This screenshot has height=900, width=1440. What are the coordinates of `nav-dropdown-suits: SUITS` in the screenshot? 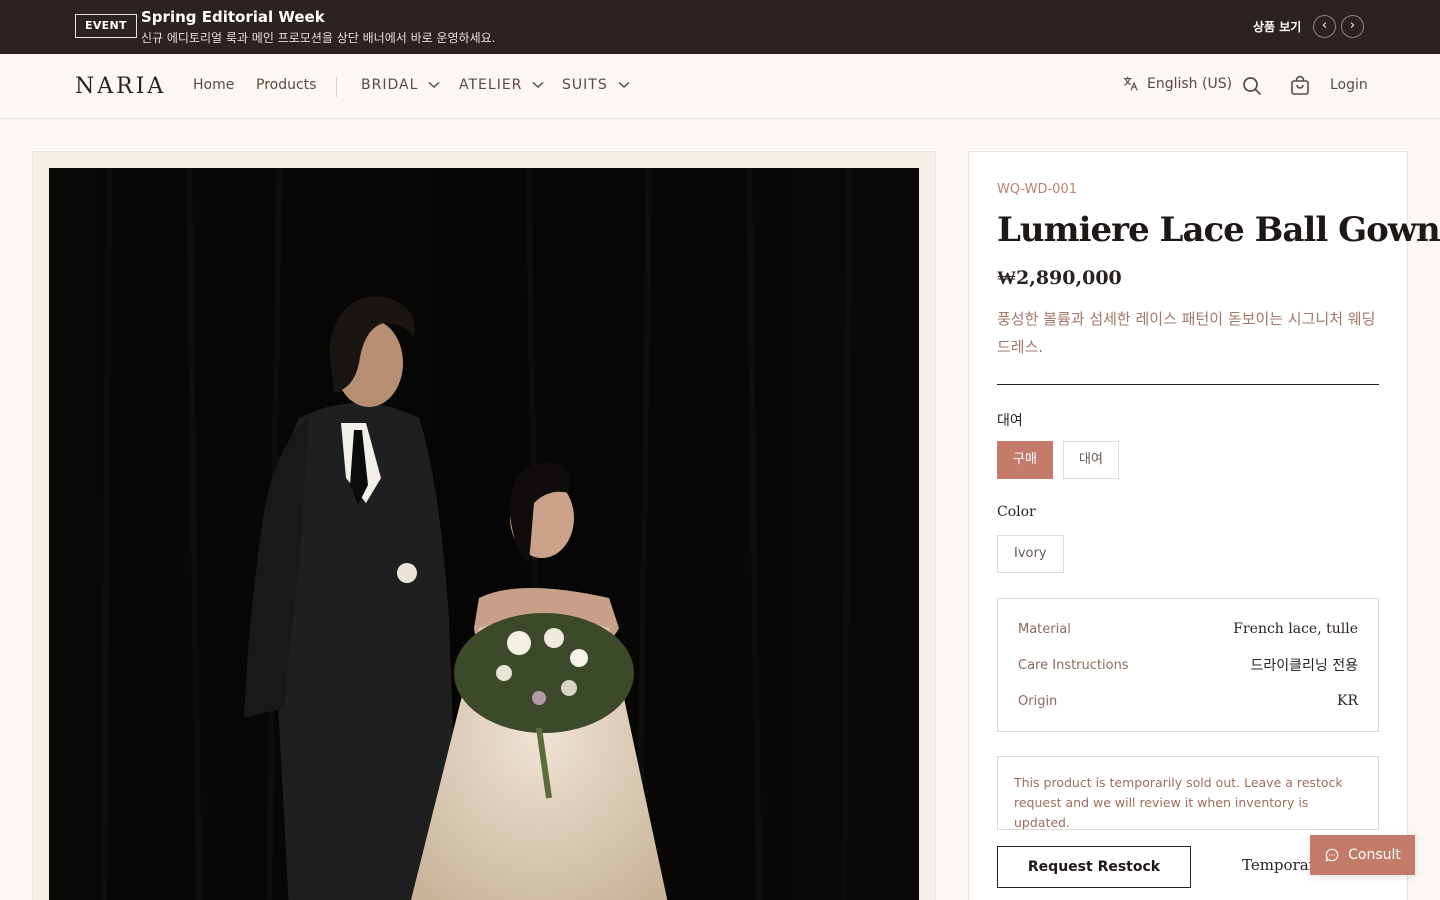 It's located at (596, 85).